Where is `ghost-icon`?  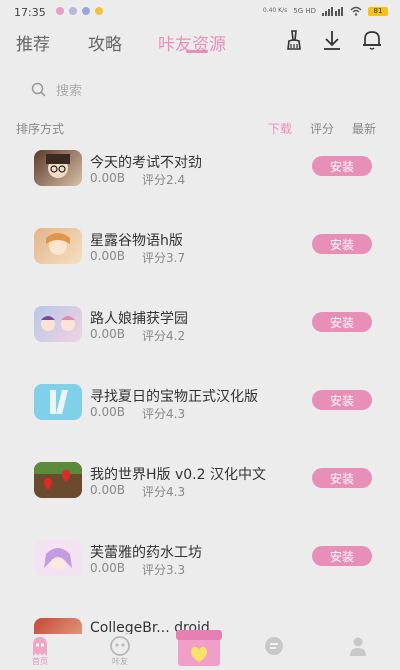
ghost-icon is located at coordinates (40, 646).